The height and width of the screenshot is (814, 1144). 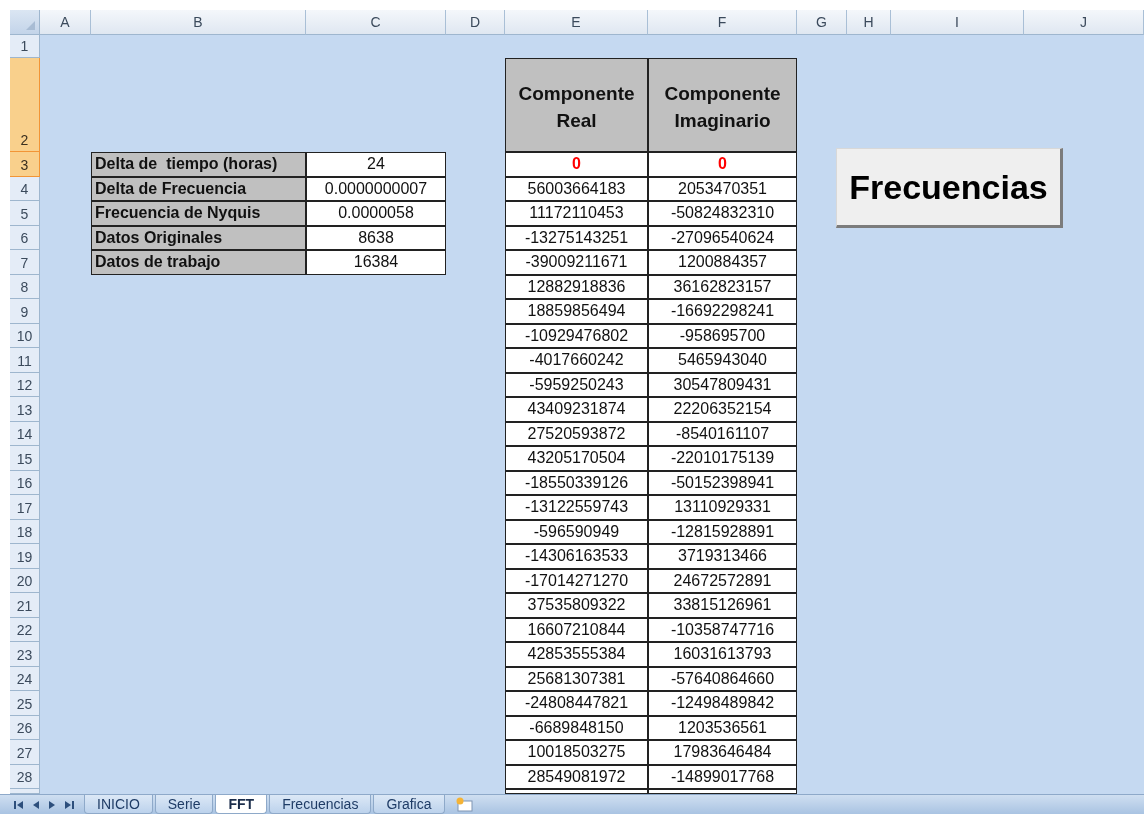 I want to click on table-cell: 17983646484, so click(x=722, y=752).